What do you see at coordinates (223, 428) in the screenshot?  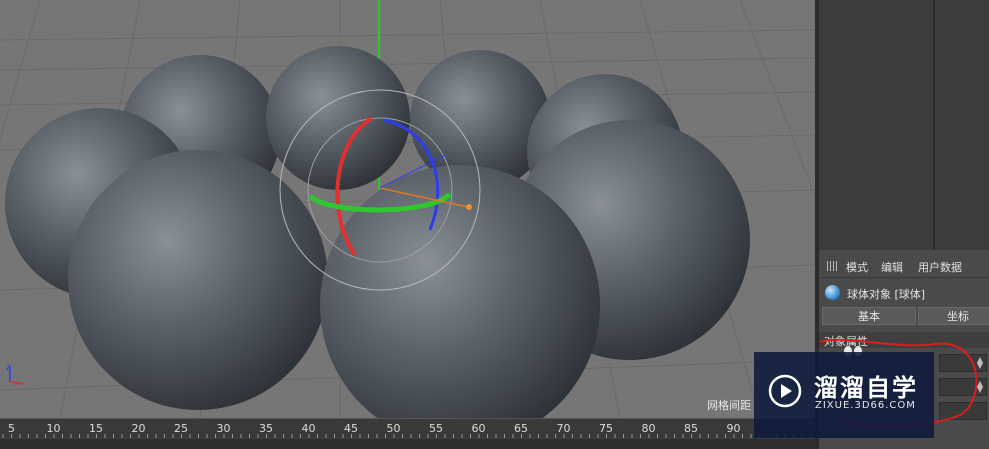 I see `tick-label: 30` at bounding box center [223, 428].